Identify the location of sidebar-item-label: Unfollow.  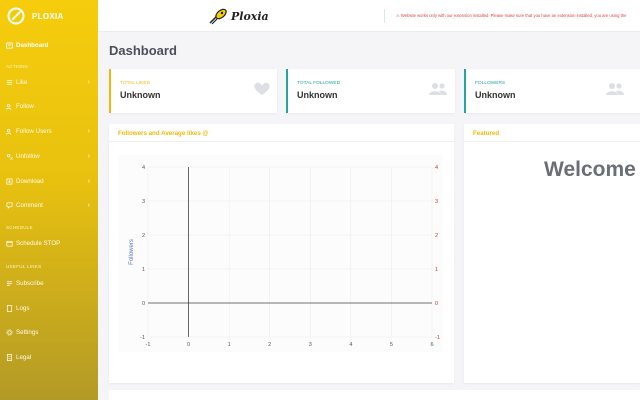
(28, 156).